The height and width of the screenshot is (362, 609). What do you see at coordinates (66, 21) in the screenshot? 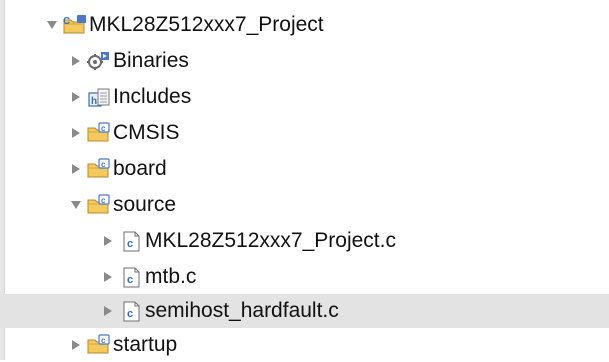
I see `svg-text: C` at bounding box center [66, 21].